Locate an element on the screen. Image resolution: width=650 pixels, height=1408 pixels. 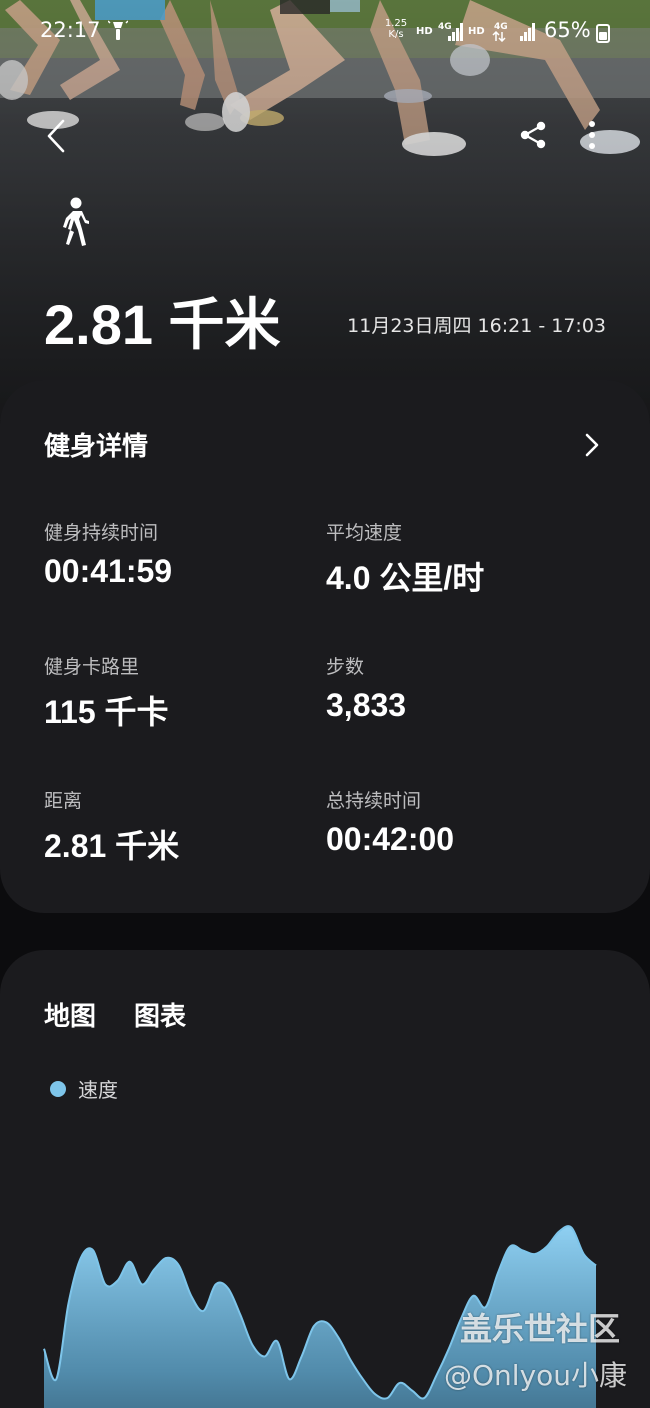
chevron-right-icon is located at coordinates (592, 445).